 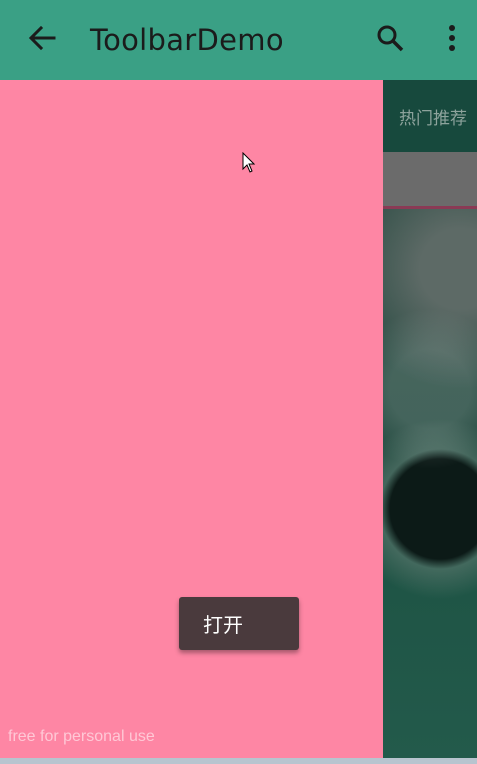 I want to click on back-button, so click(x=42, y=40).